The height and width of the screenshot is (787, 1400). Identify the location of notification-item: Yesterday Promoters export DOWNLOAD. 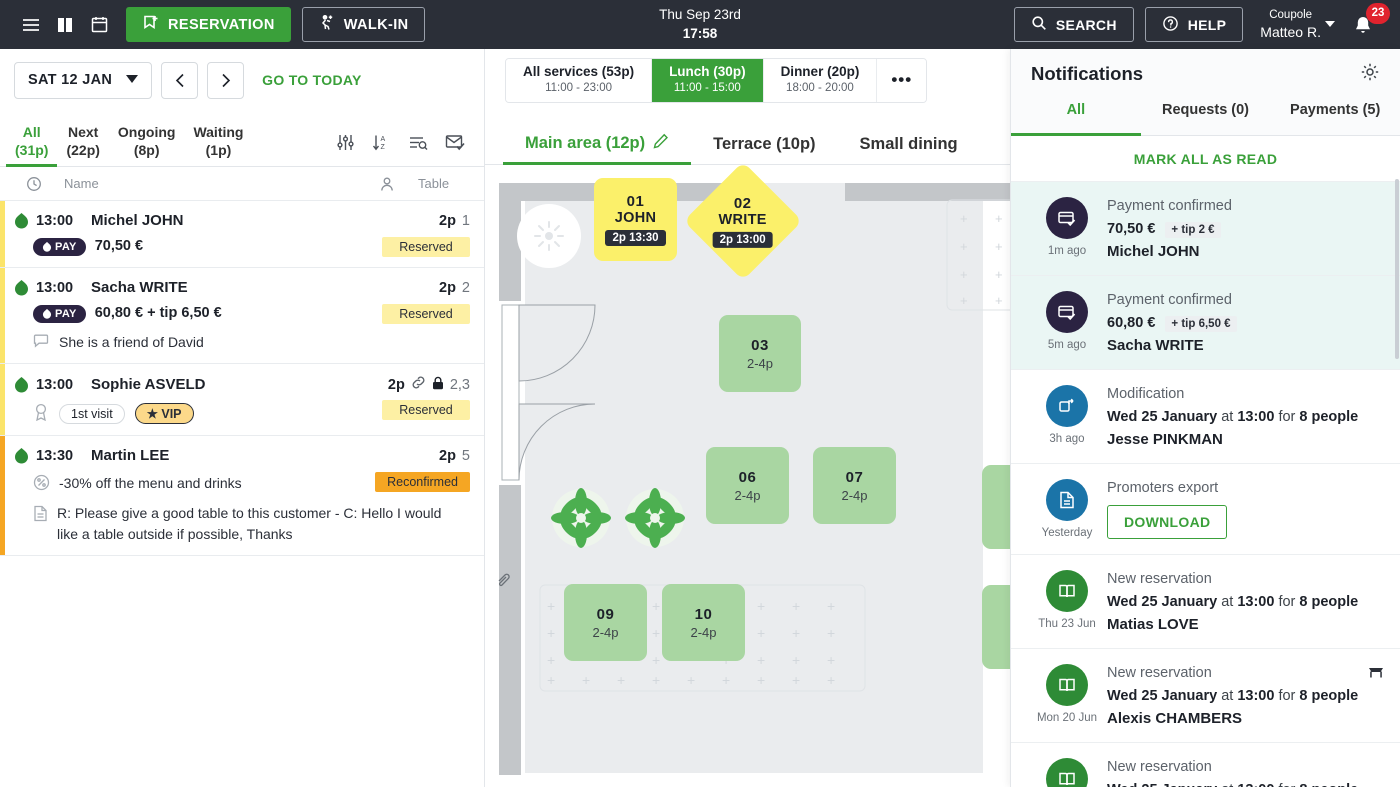
(1205, 509).